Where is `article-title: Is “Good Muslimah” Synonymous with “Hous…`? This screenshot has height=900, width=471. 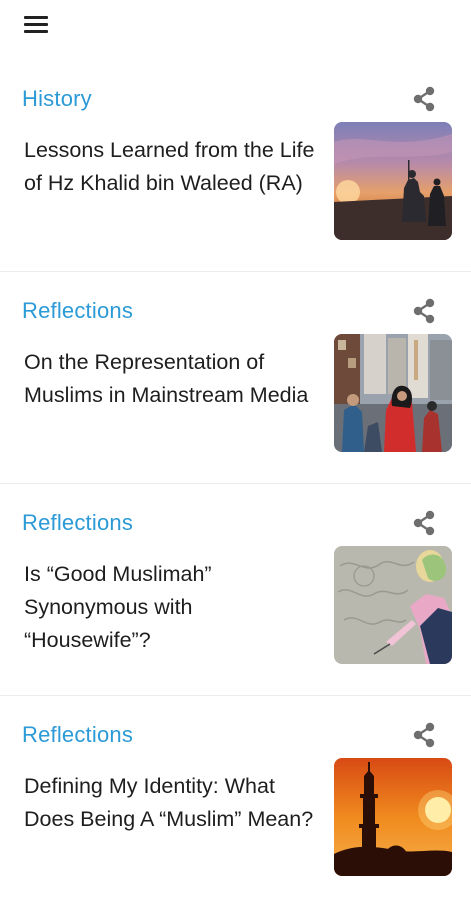
article-title: Is “Good Muslimah” Synonymous with “Hous… is located at coordinates (172, 607).